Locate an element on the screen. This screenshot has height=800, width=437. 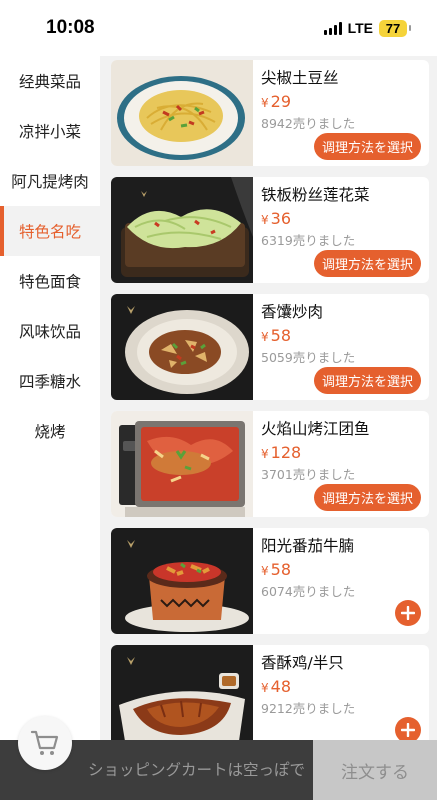
shopping-cart-icon is located at coordinates (44, 742).